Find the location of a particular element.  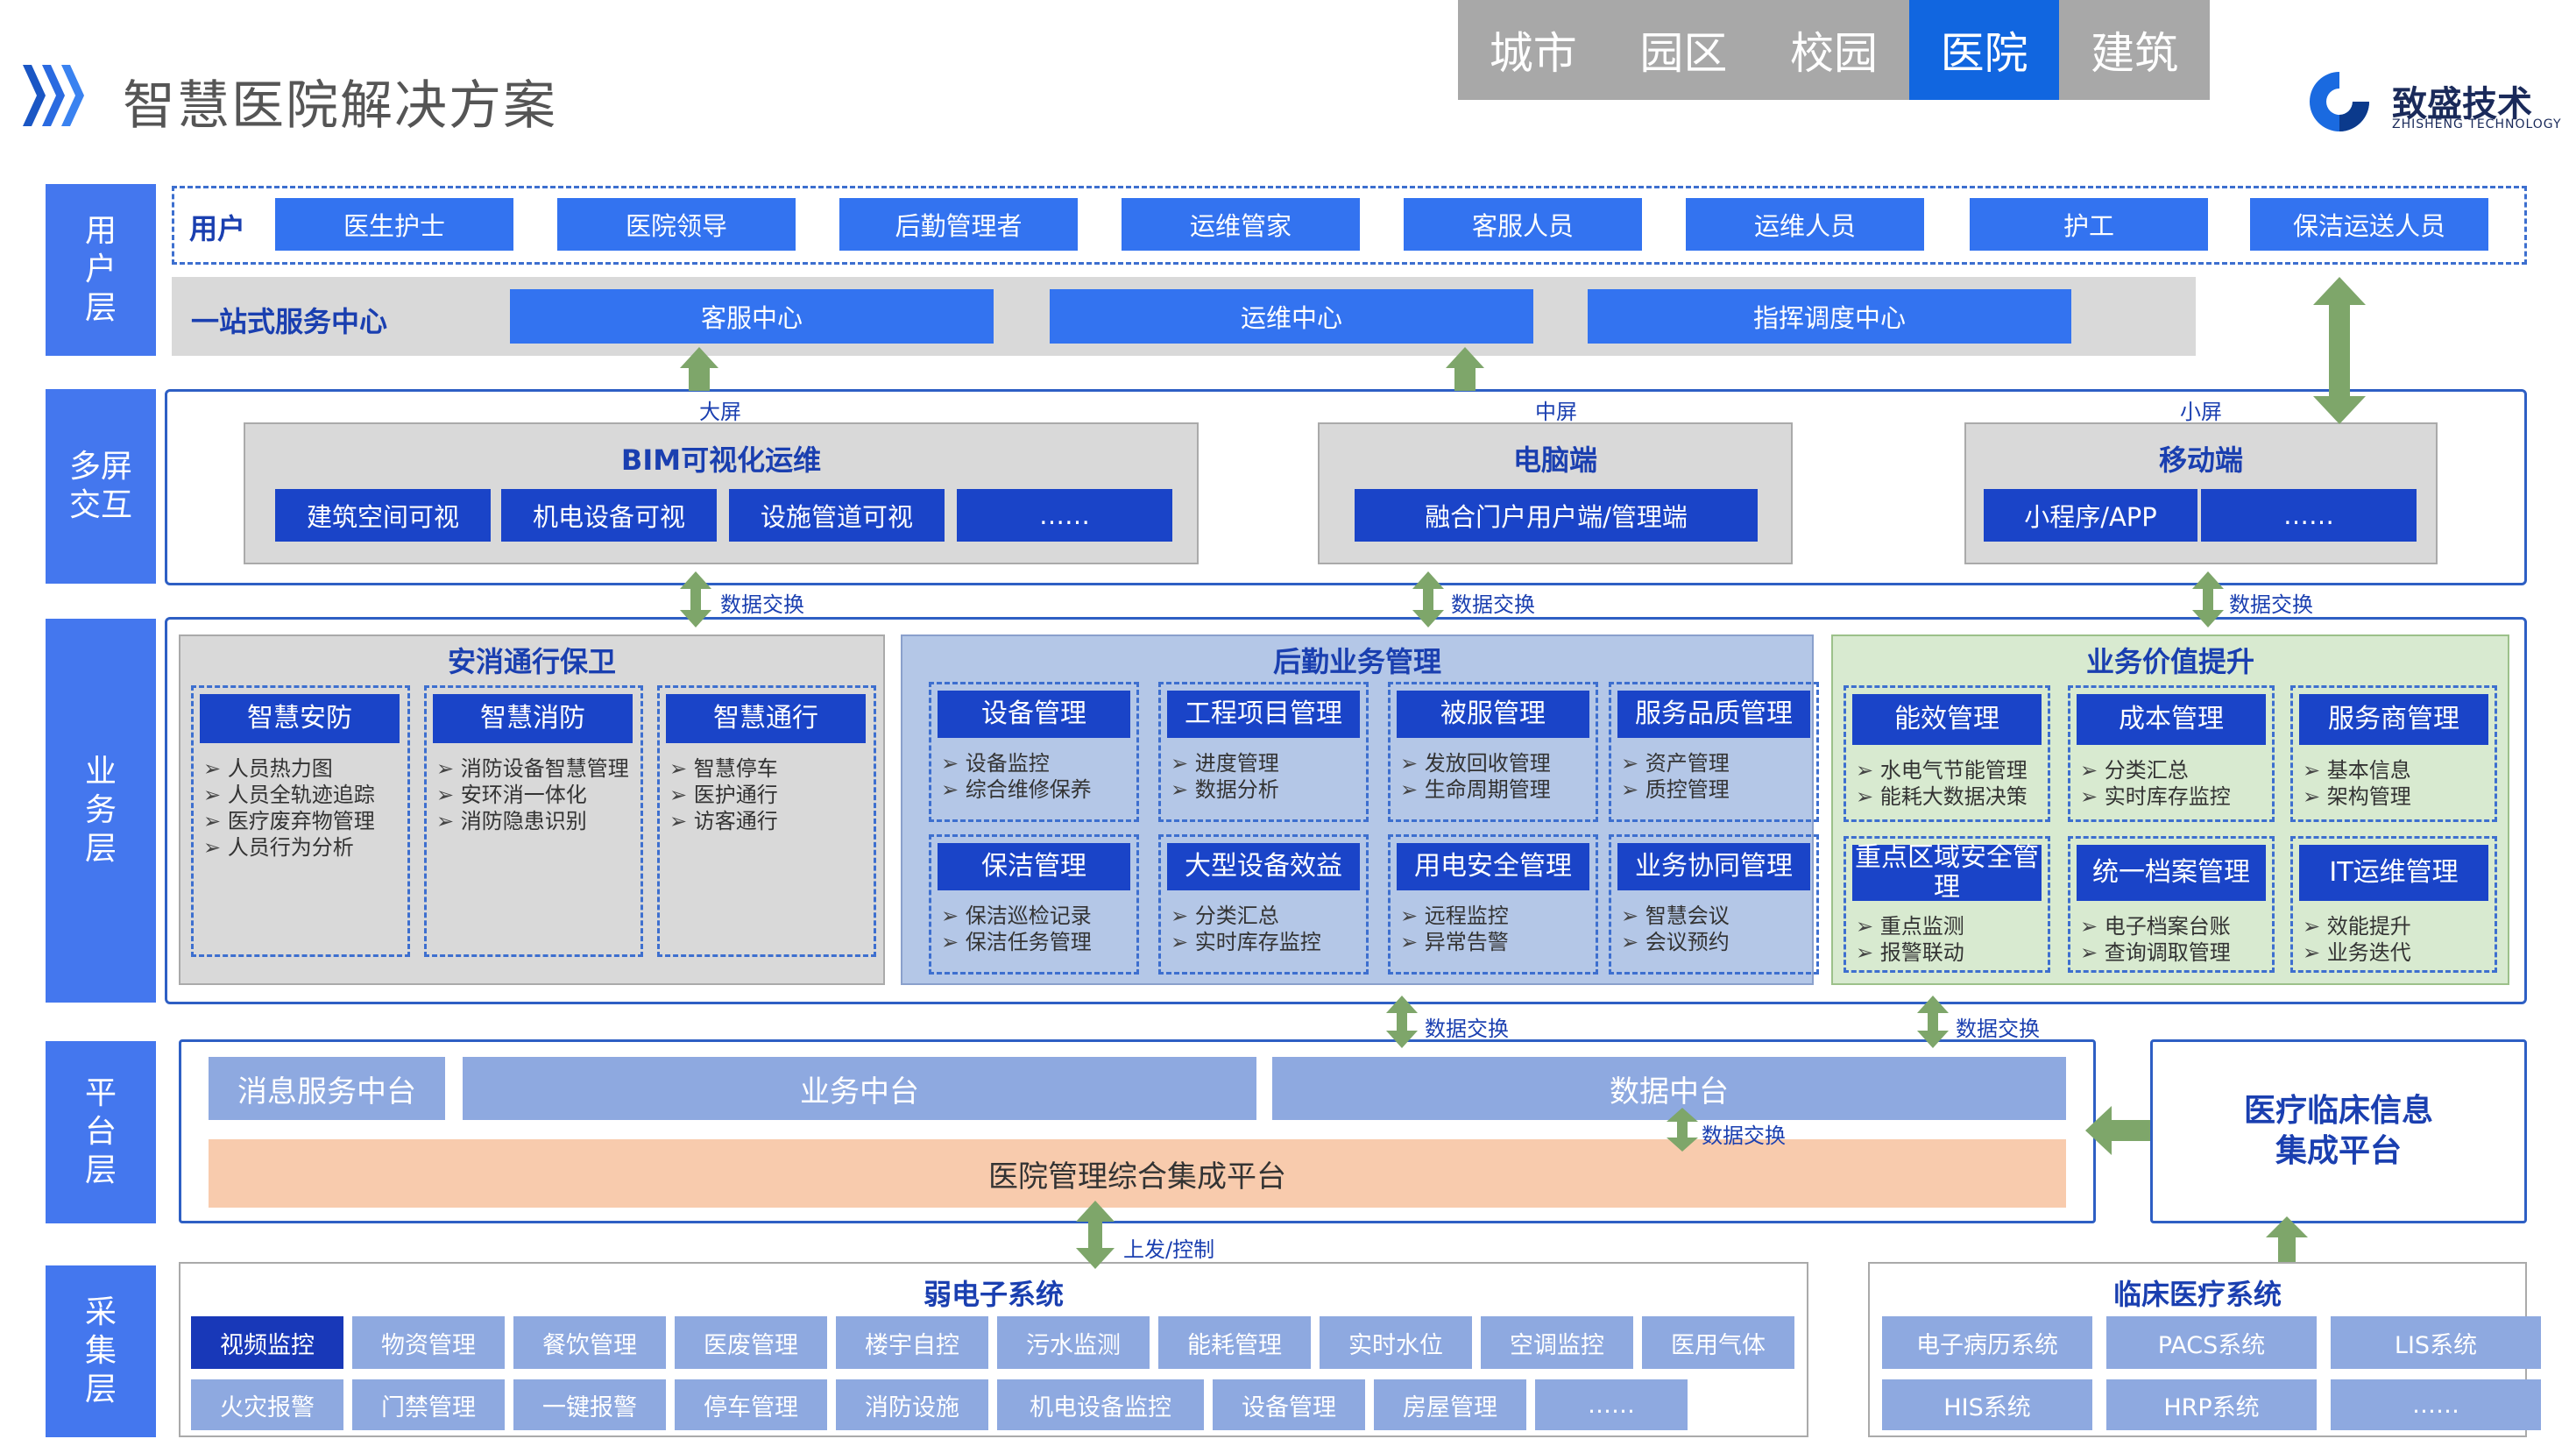

chevron-logo-icon is located at coordinates (58, 97).